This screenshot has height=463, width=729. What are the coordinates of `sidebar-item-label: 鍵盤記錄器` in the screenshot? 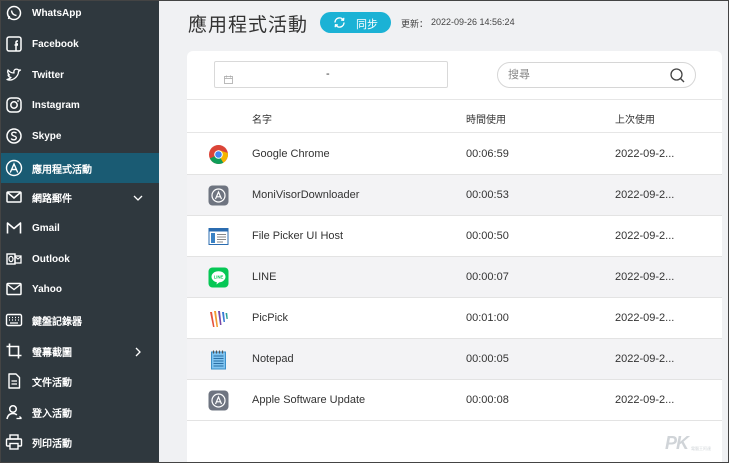 It's located at (57, 322).